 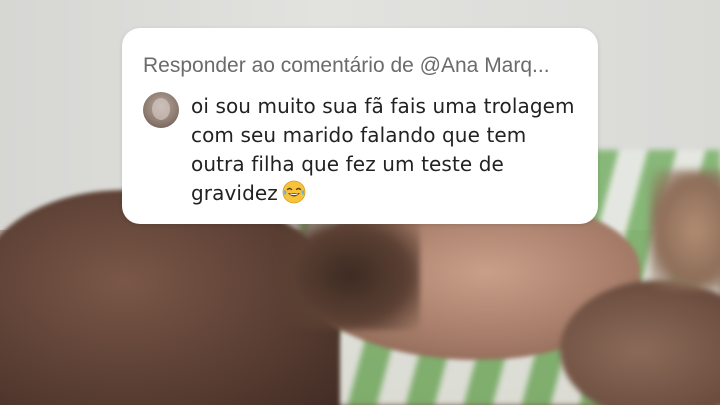 What do you see at coordinates (359, 135) in the screenshot?
I see `comment-line: com seu marido falando que tem` at bounding box center [359, 135].